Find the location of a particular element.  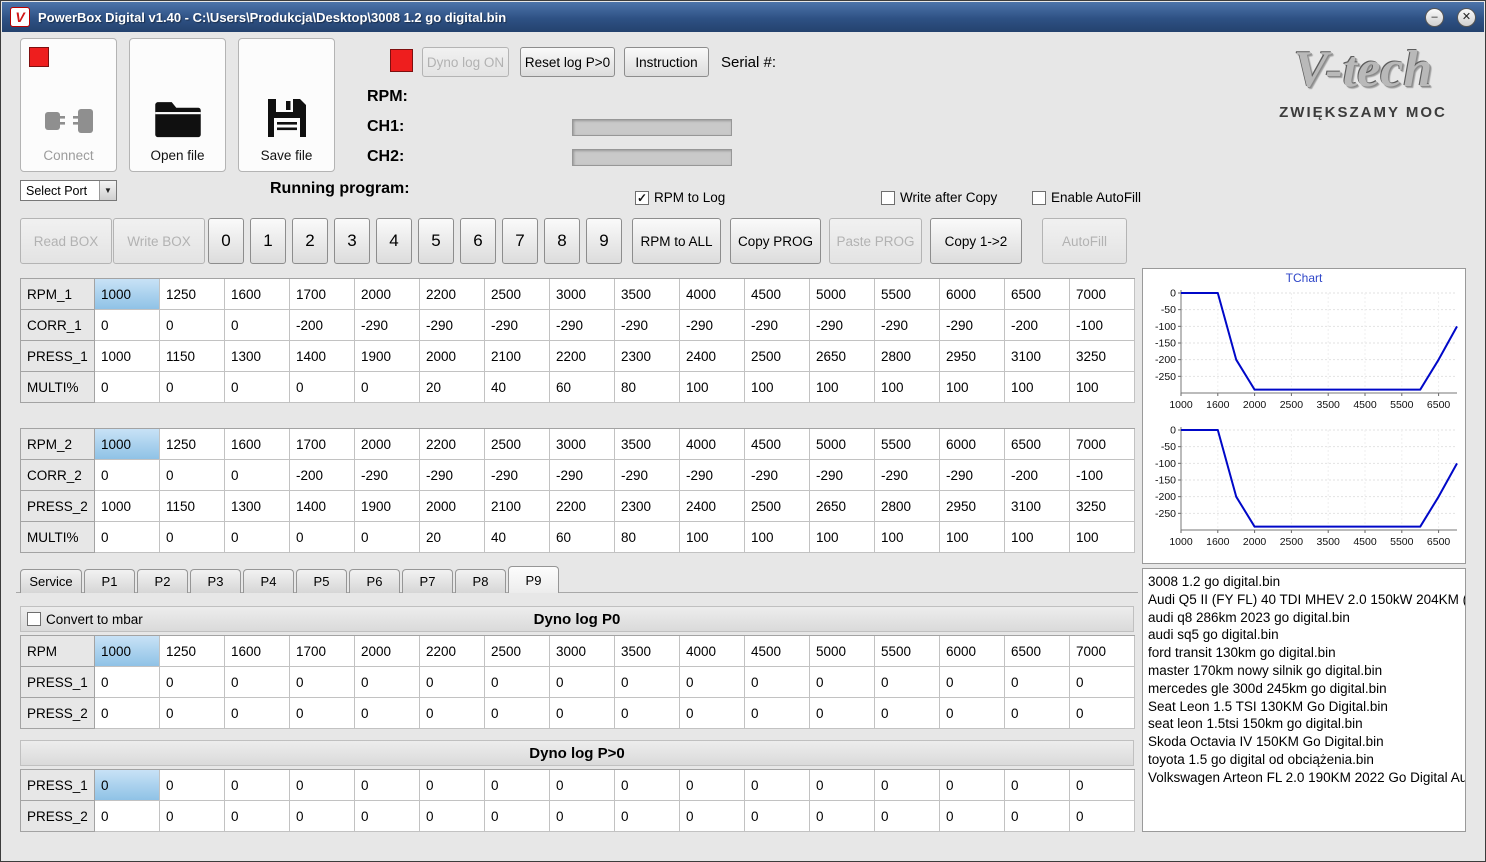

table-cell: 80 is located at coordinates (647, 387).